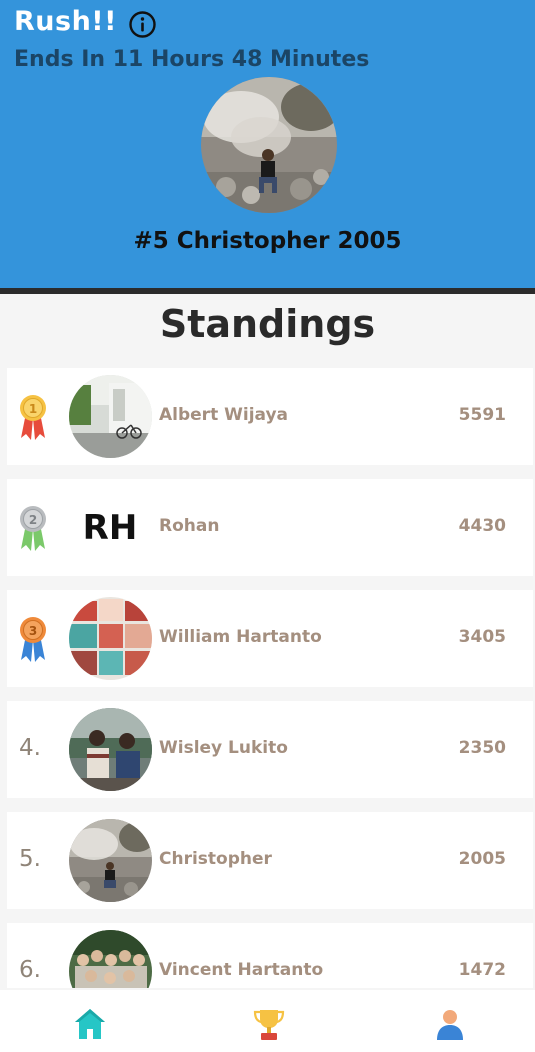 The image size is (535, 1052). I want to click on home-icon, so click(90, 1024).